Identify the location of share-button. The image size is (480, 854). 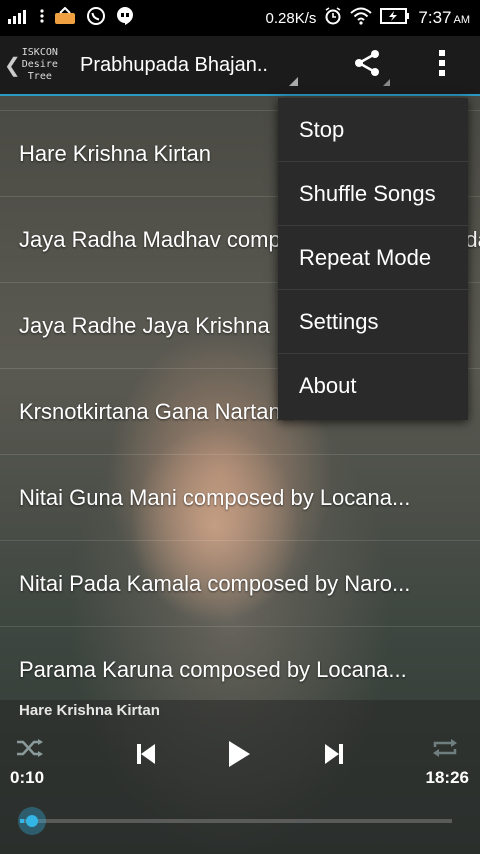
(367, 65).